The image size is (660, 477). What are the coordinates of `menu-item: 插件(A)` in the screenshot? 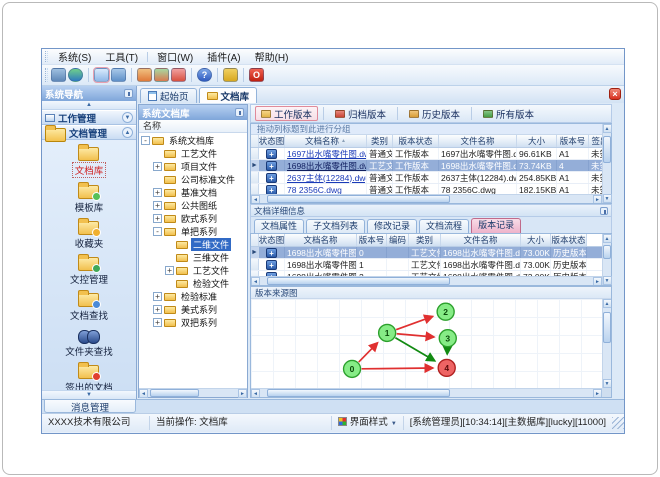 It's located at (223, 56).